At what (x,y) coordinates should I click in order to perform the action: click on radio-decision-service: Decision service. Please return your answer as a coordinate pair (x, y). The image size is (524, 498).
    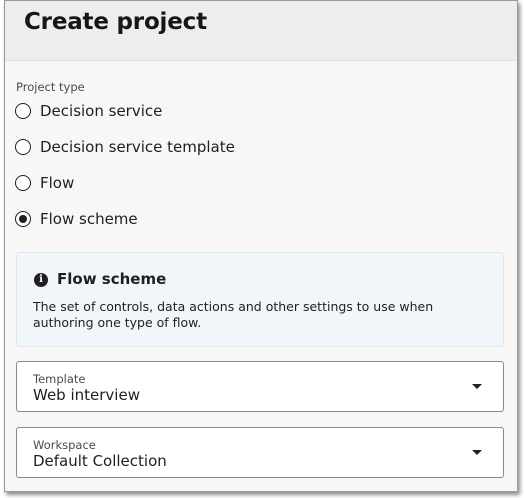
    Looking at the image, I should click on (88, 111).